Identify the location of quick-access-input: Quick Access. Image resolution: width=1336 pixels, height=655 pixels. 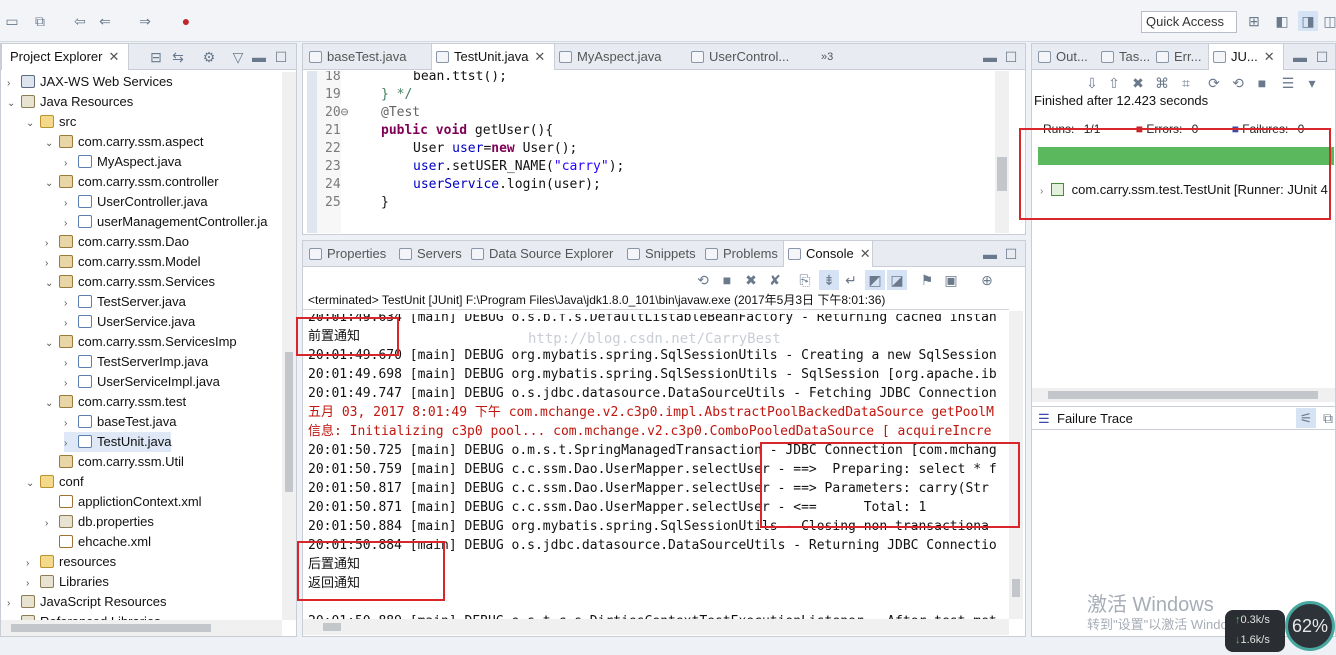
(1189, 22).